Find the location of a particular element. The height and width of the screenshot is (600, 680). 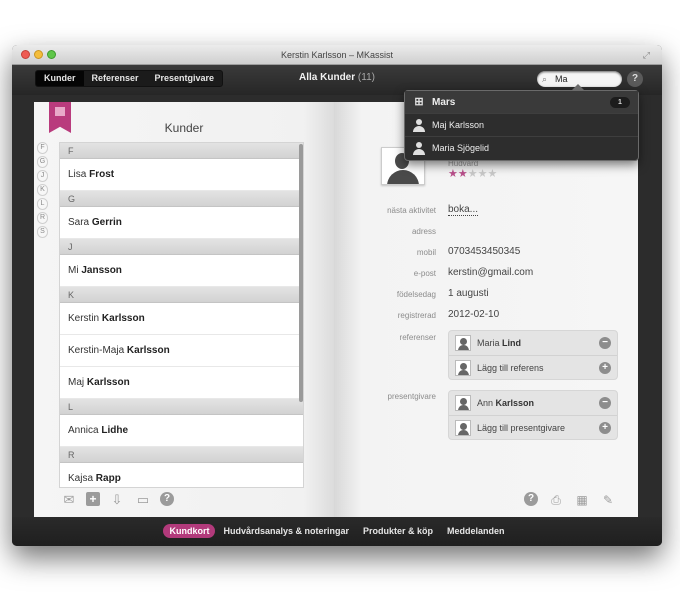

list-scrollbar is located at coordinates (301, 273).